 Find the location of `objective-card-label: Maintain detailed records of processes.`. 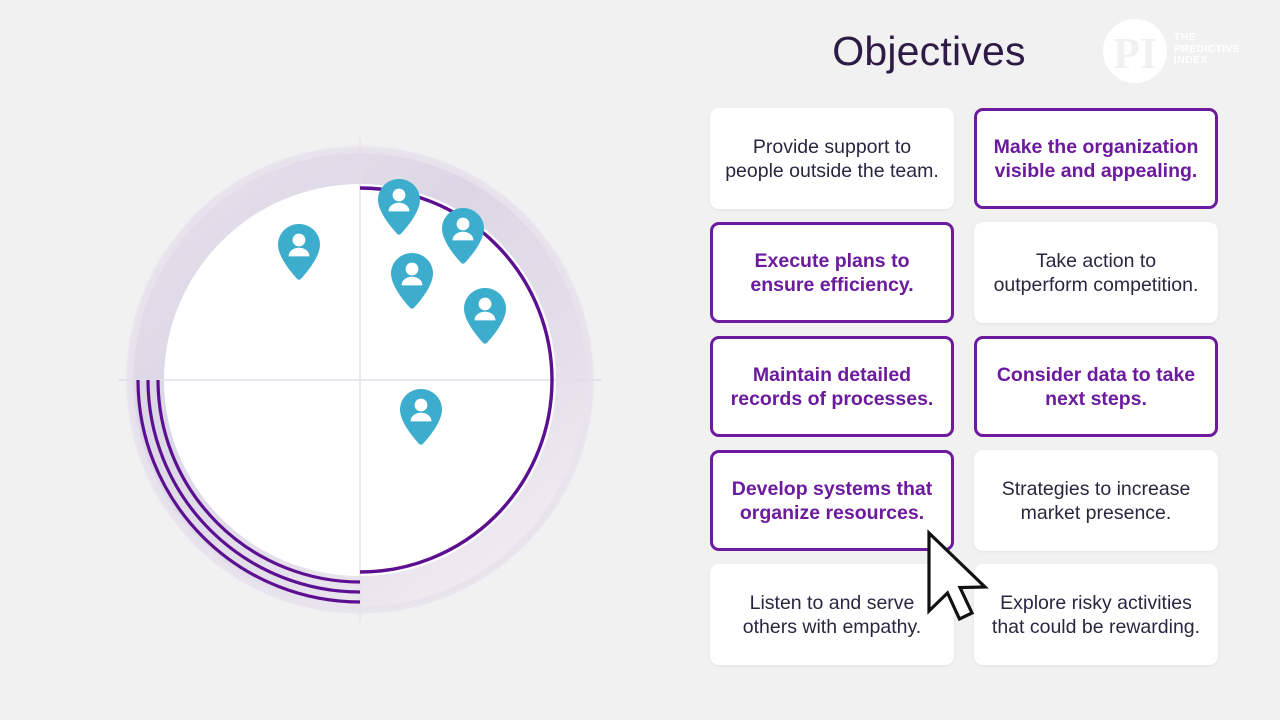

objective-card-label: Maintain detailed records of processes. is located at coordinates (832, 386).